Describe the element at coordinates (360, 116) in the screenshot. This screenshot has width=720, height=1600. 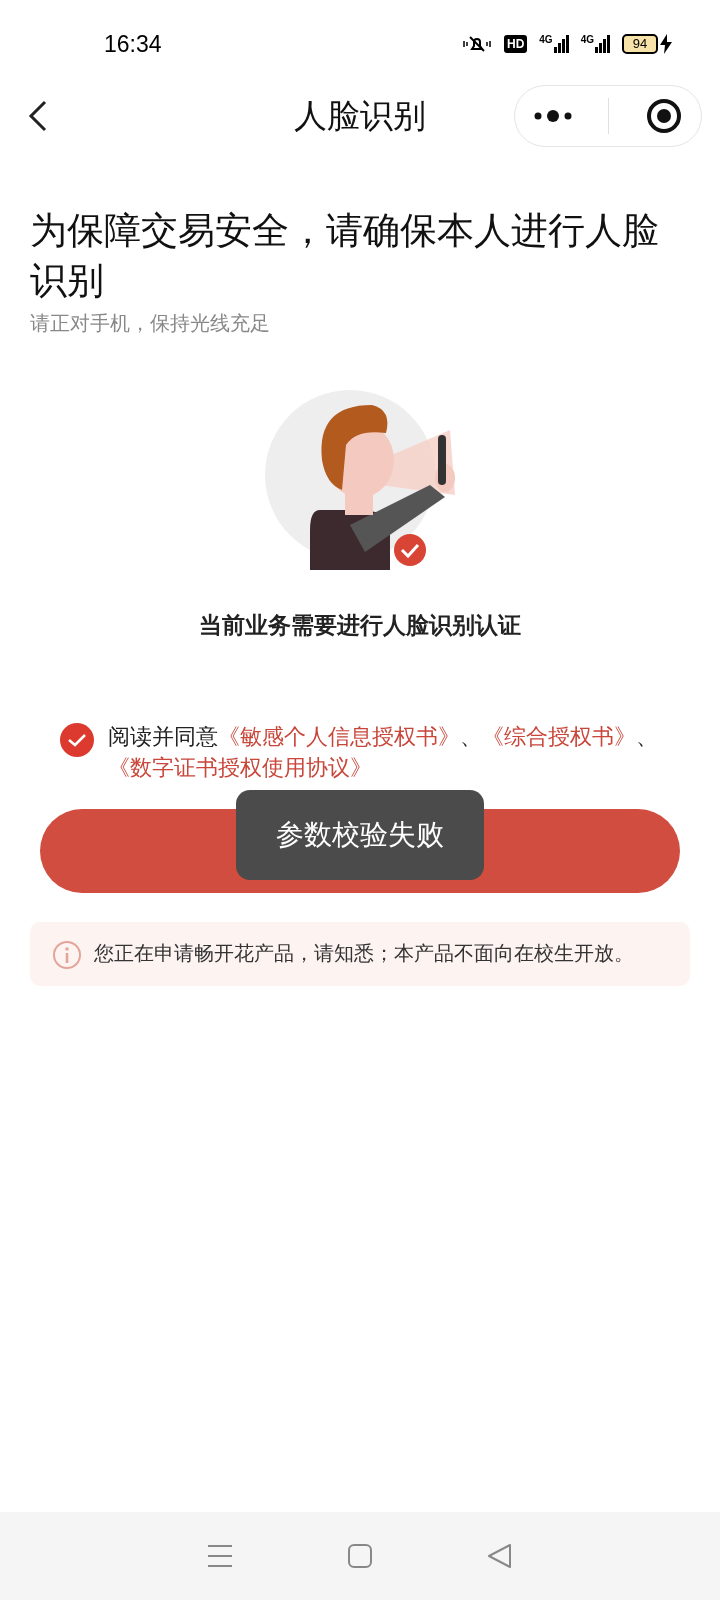
I see `page-title: 人脸识别` at that location.